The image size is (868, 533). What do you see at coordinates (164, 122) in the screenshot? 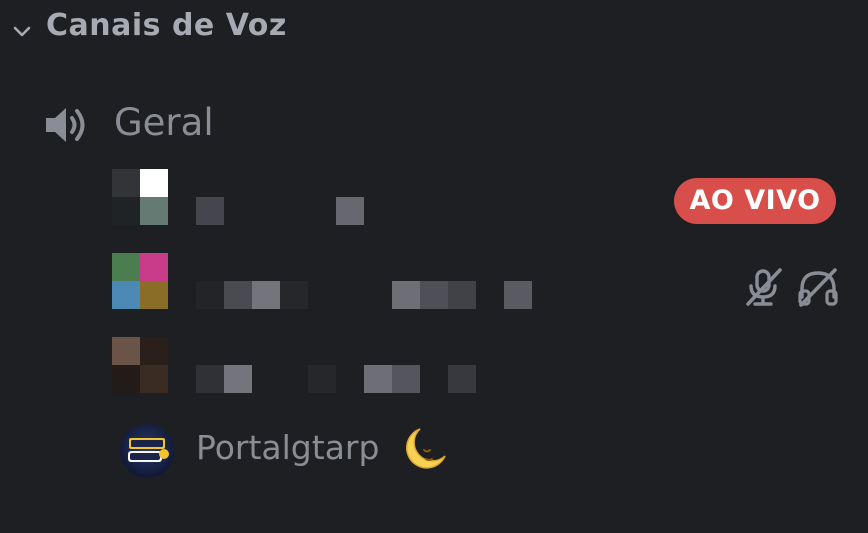
I see `channel-name: Geral` at bounding box center [164, 122].